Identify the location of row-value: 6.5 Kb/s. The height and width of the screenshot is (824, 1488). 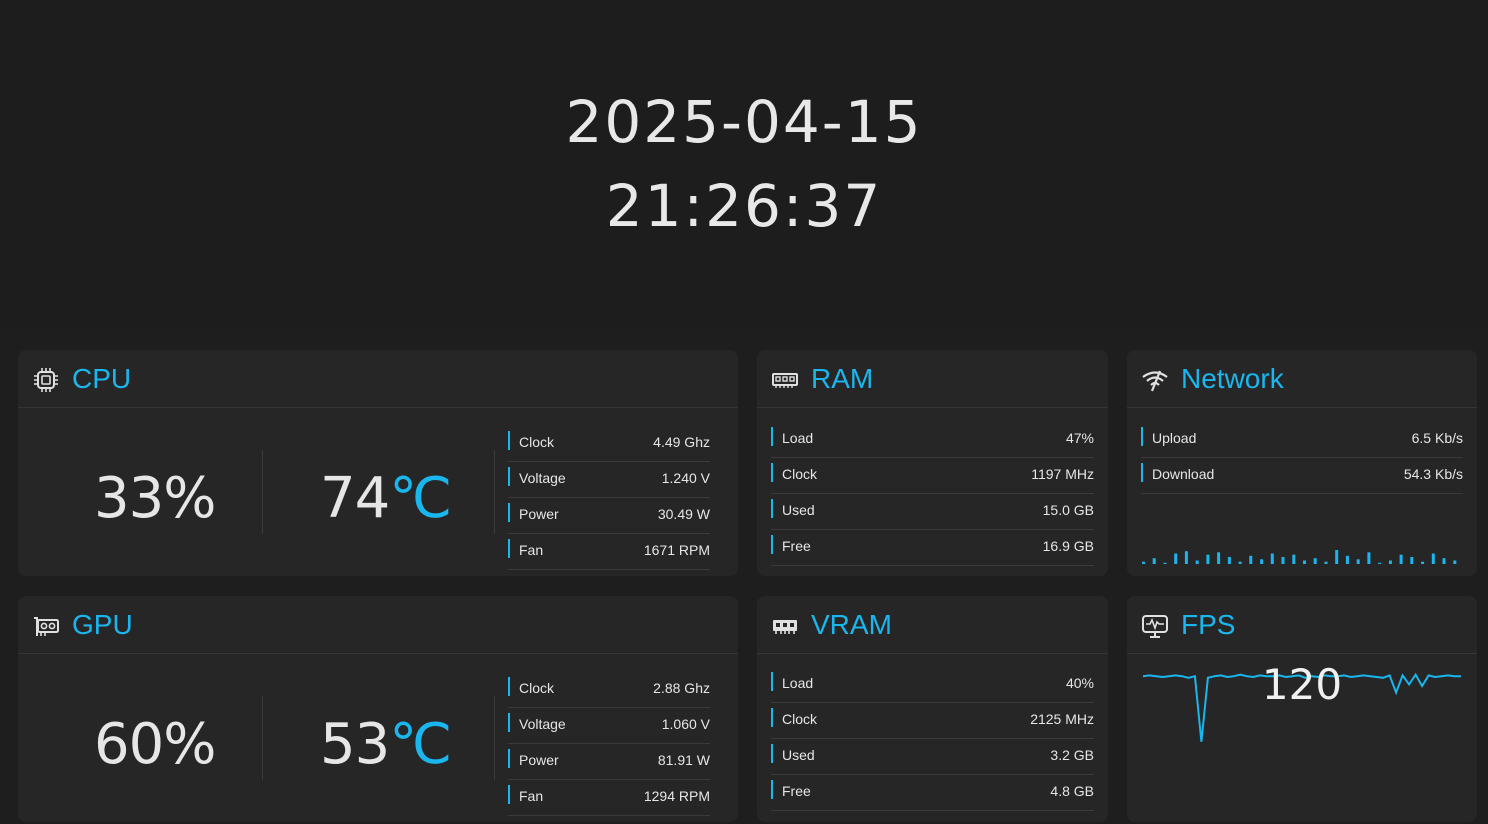
(1437, 438).